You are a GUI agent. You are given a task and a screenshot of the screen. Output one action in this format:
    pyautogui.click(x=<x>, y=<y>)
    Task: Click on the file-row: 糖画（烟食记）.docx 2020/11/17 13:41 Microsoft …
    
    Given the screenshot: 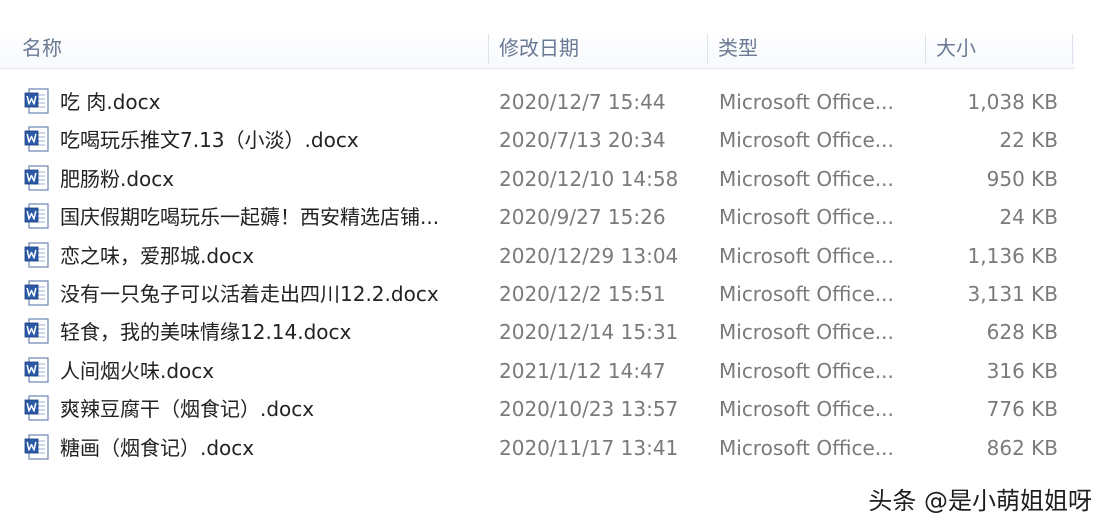 What is the action you would take?
    pyautogui.click(x=554, y=448)
    